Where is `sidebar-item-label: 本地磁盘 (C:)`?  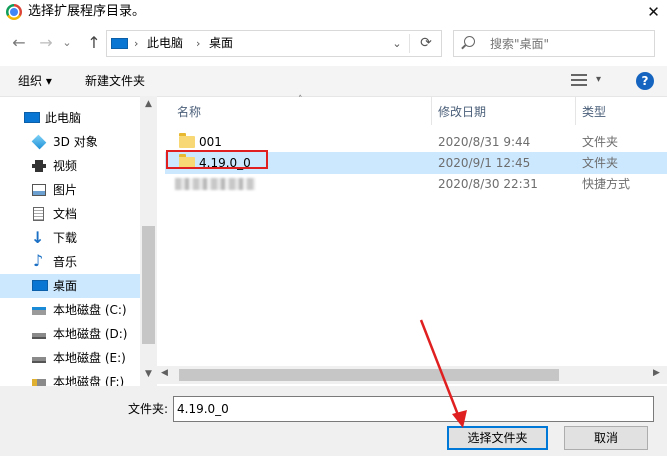
sidebar-item-label: 本地磁盘 (C:) is located at coordinates (90, 310).